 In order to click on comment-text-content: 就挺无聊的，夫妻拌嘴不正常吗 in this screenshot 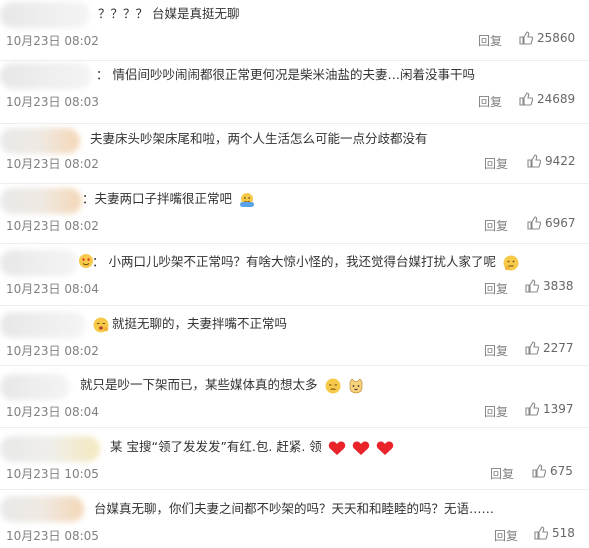, I will do `click(200, 323)`.